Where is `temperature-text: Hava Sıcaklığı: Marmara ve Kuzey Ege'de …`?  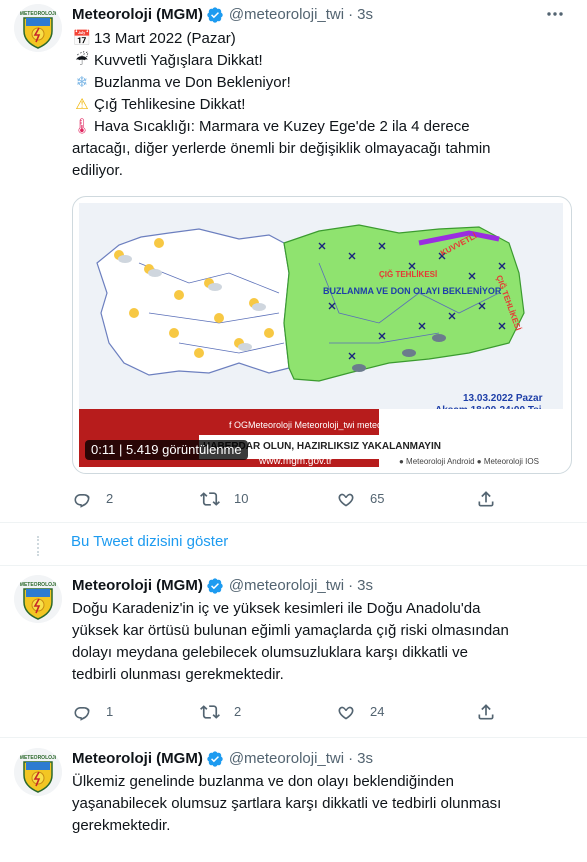
temperature-text: Hava Sıcaklığı: Marmara ve Kuzey Ege'de … is located at coordinates (282, 126).